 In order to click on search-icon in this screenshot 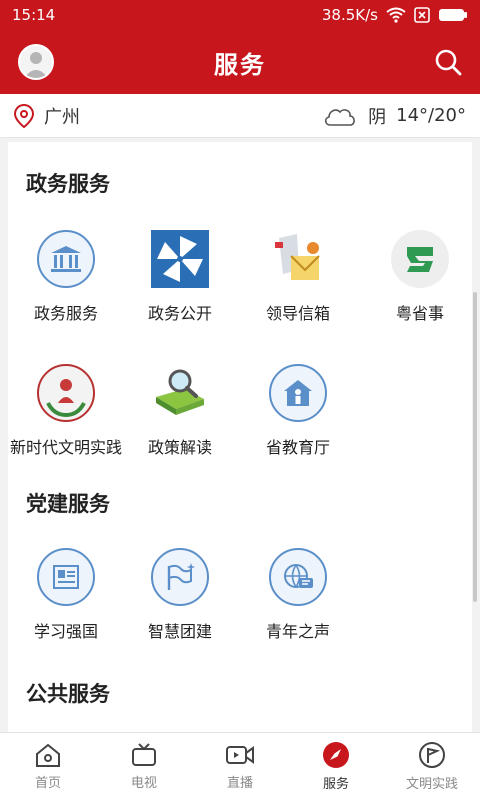, I will do `click(448, 62)`.